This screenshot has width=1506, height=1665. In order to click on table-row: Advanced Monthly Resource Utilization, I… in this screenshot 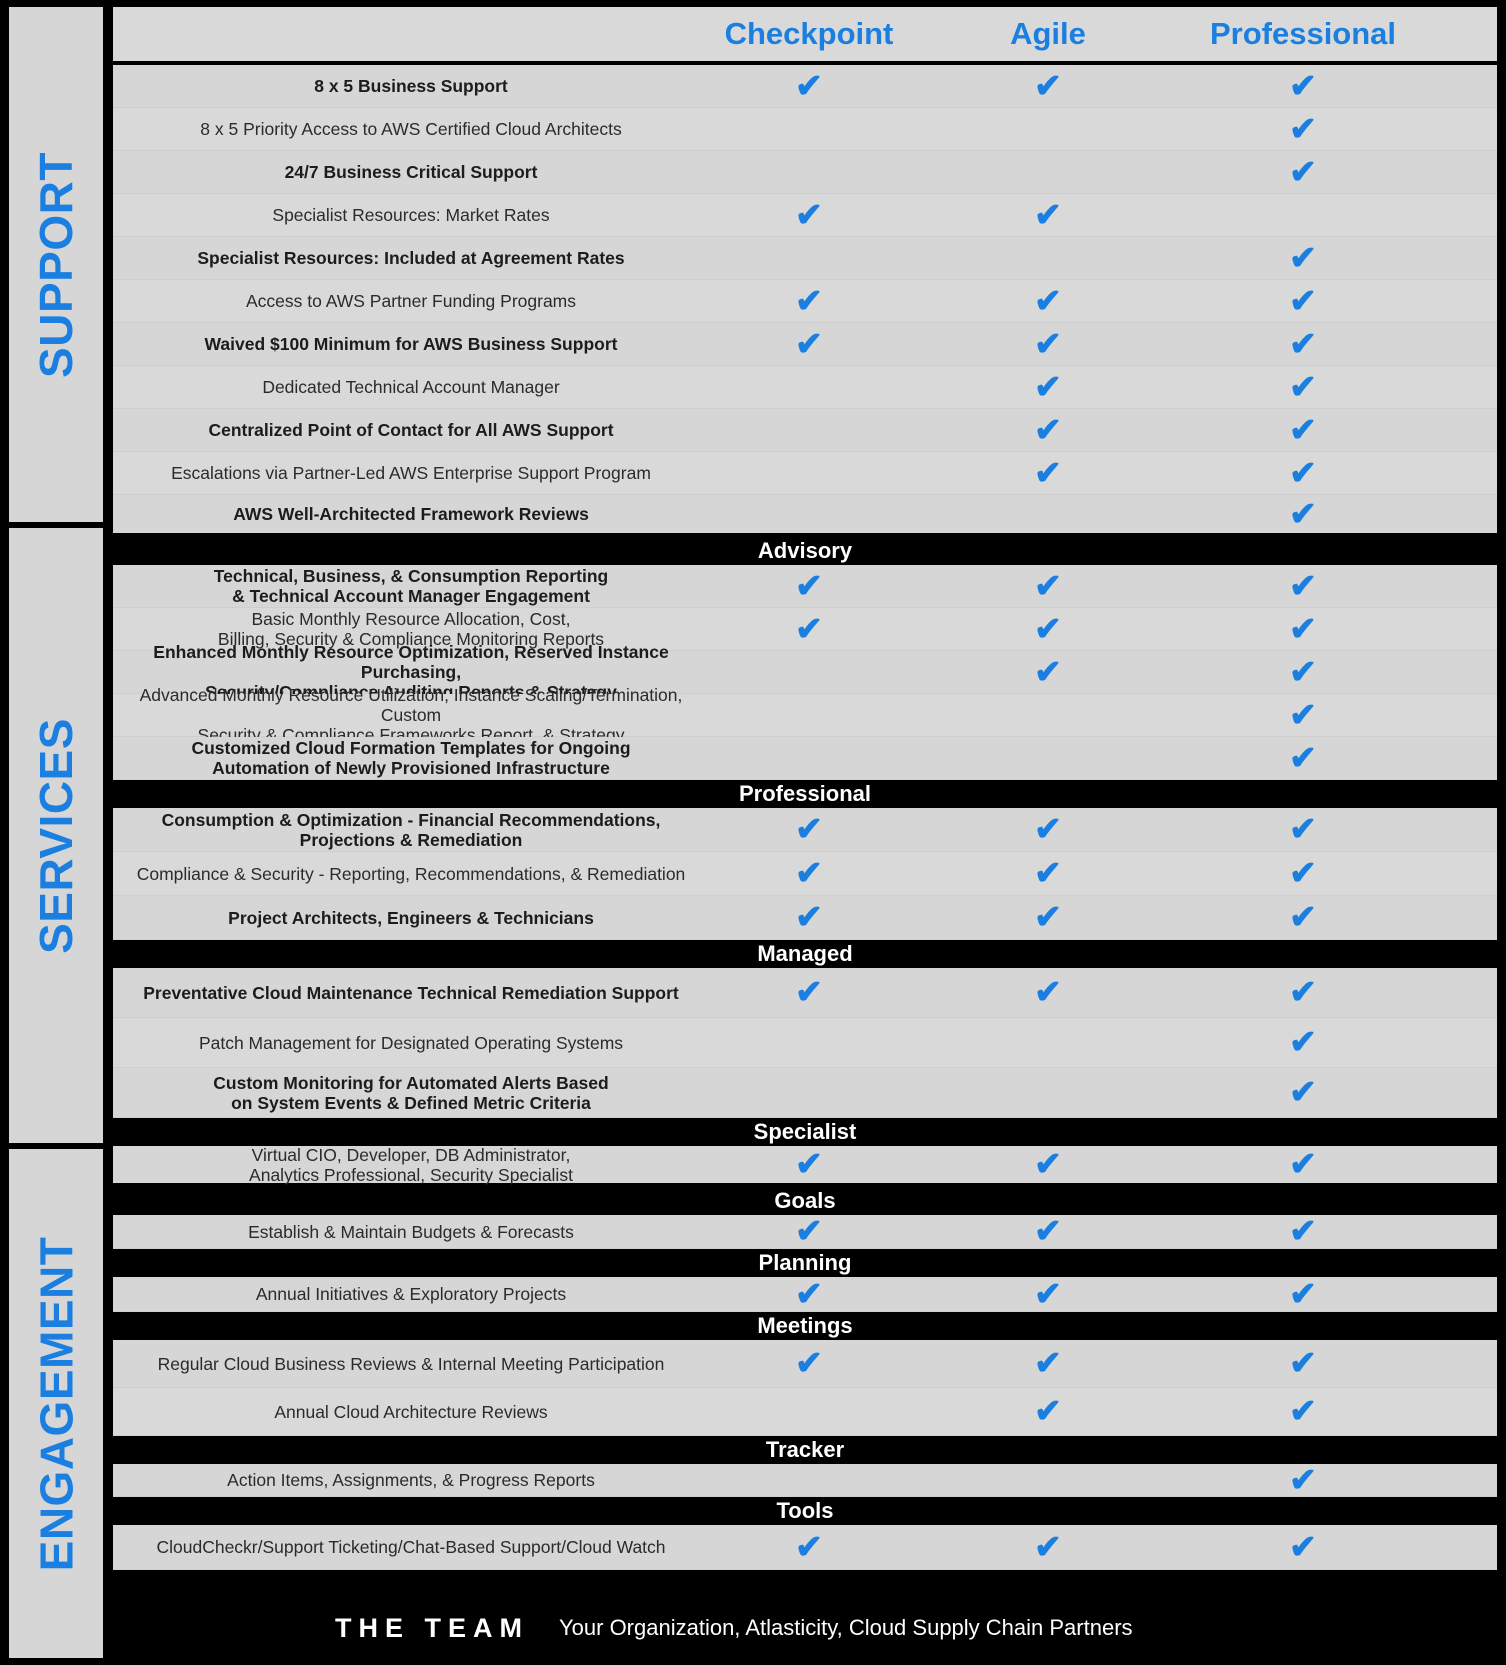, I will do `click(805, 715)`.